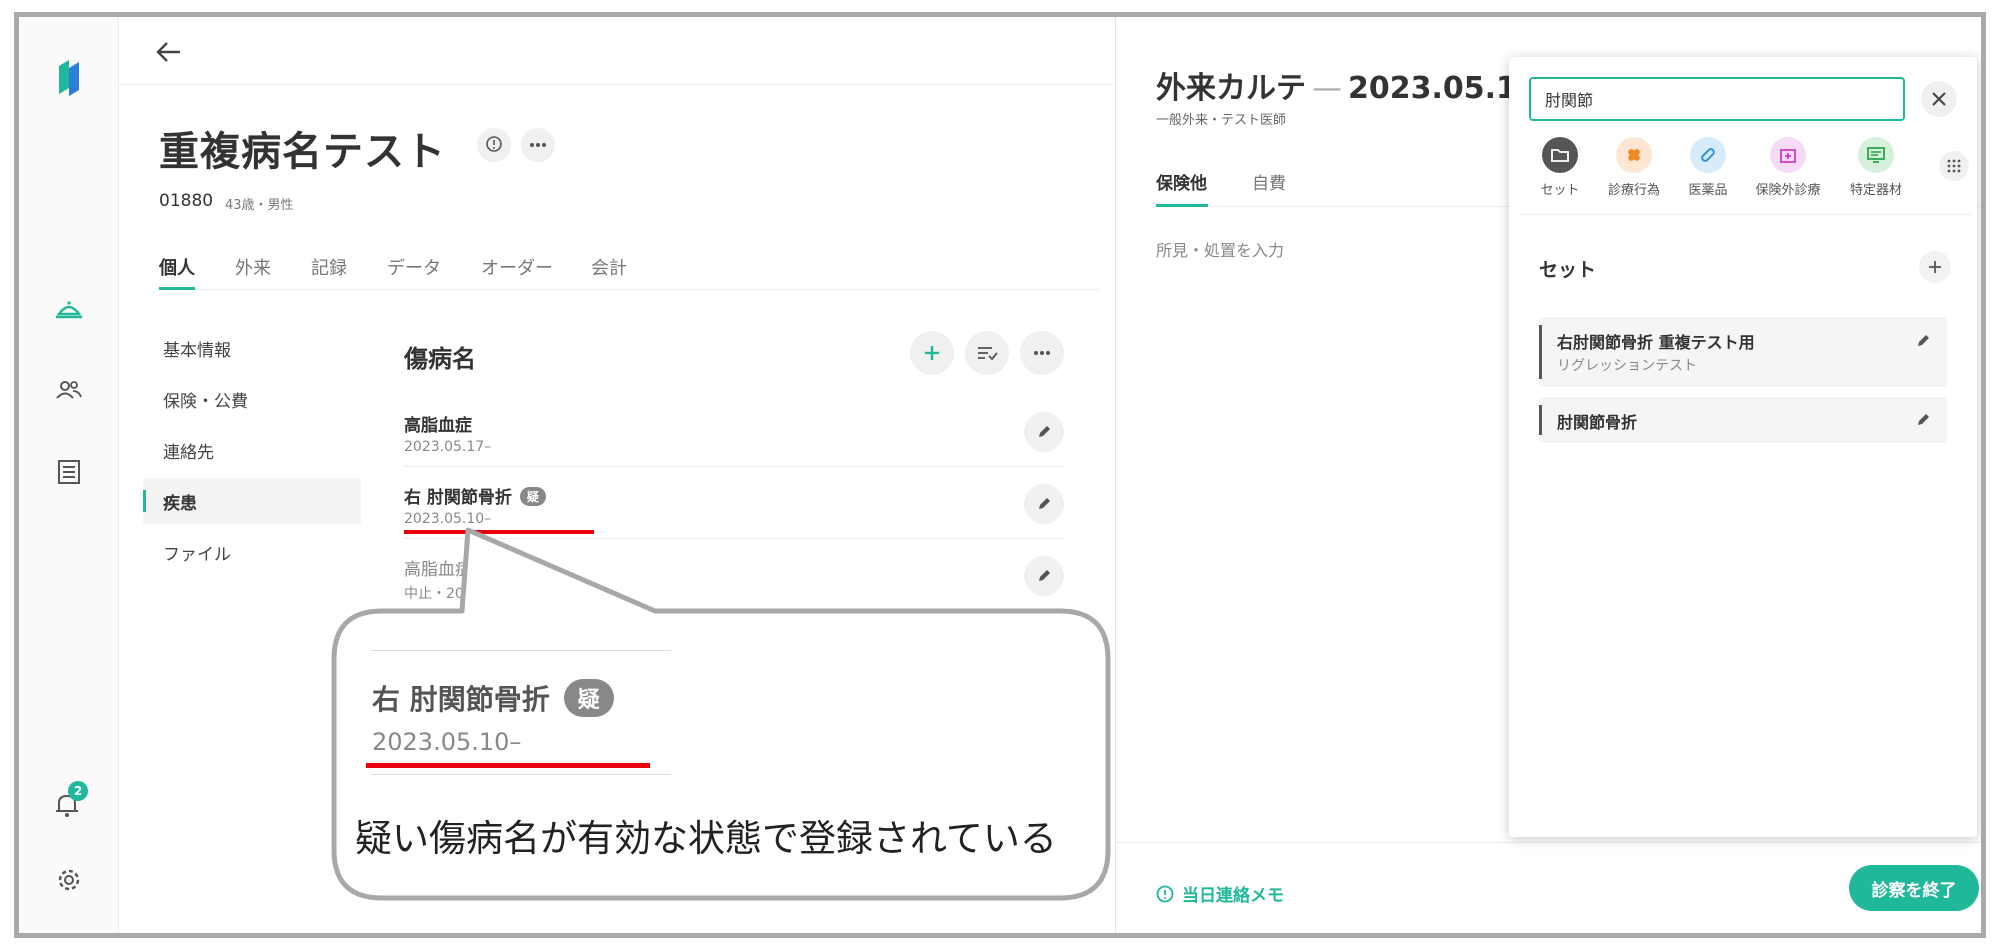 The width and height of the screenshot is (2000, 949). What do you see at coordinates (177, 288) in the screenshot?
I see `active-tab-indicator` at bounding box center [177, 288].